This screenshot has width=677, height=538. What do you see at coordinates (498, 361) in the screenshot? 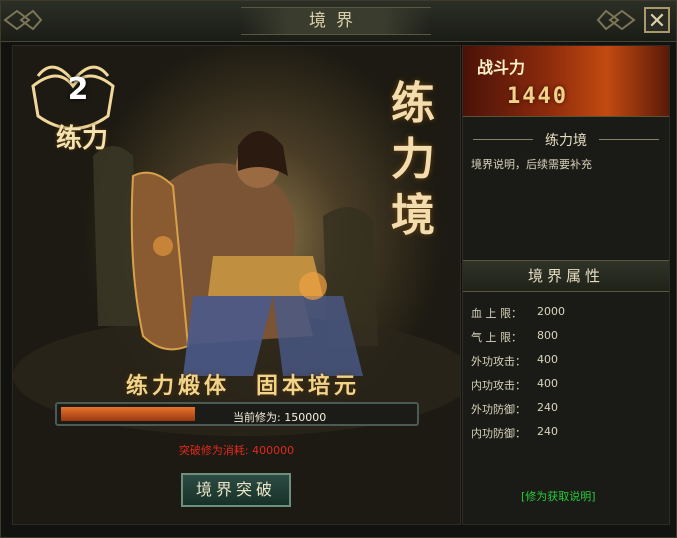
I see `attribute-label: 外功攻击：` at bounding box center [498, 361].